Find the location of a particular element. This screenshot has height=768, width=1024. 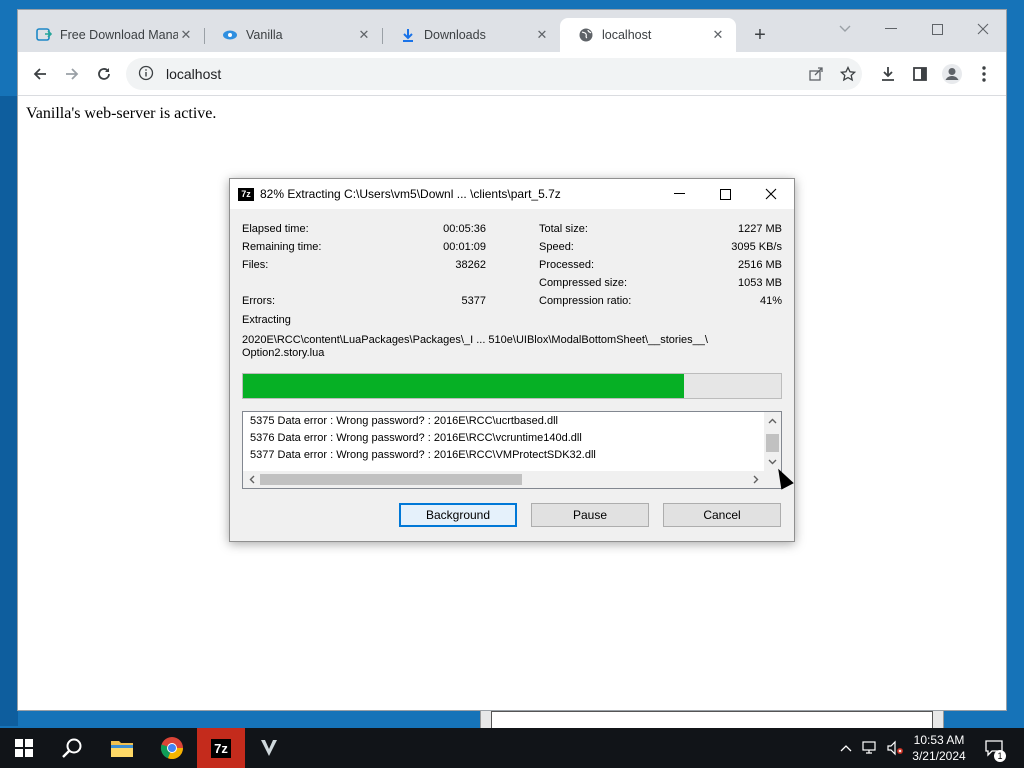

tab-title: Vanilla is located at coordinates (264, 35).